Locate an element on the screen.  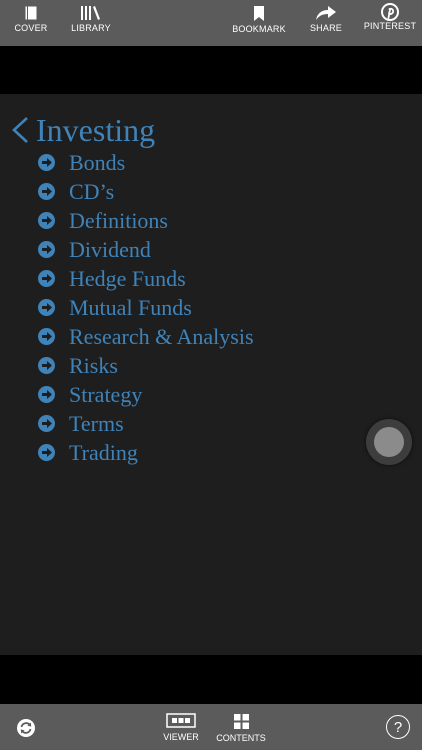
pinterest-button: PINTEREST is located at coordinates (390, 22).